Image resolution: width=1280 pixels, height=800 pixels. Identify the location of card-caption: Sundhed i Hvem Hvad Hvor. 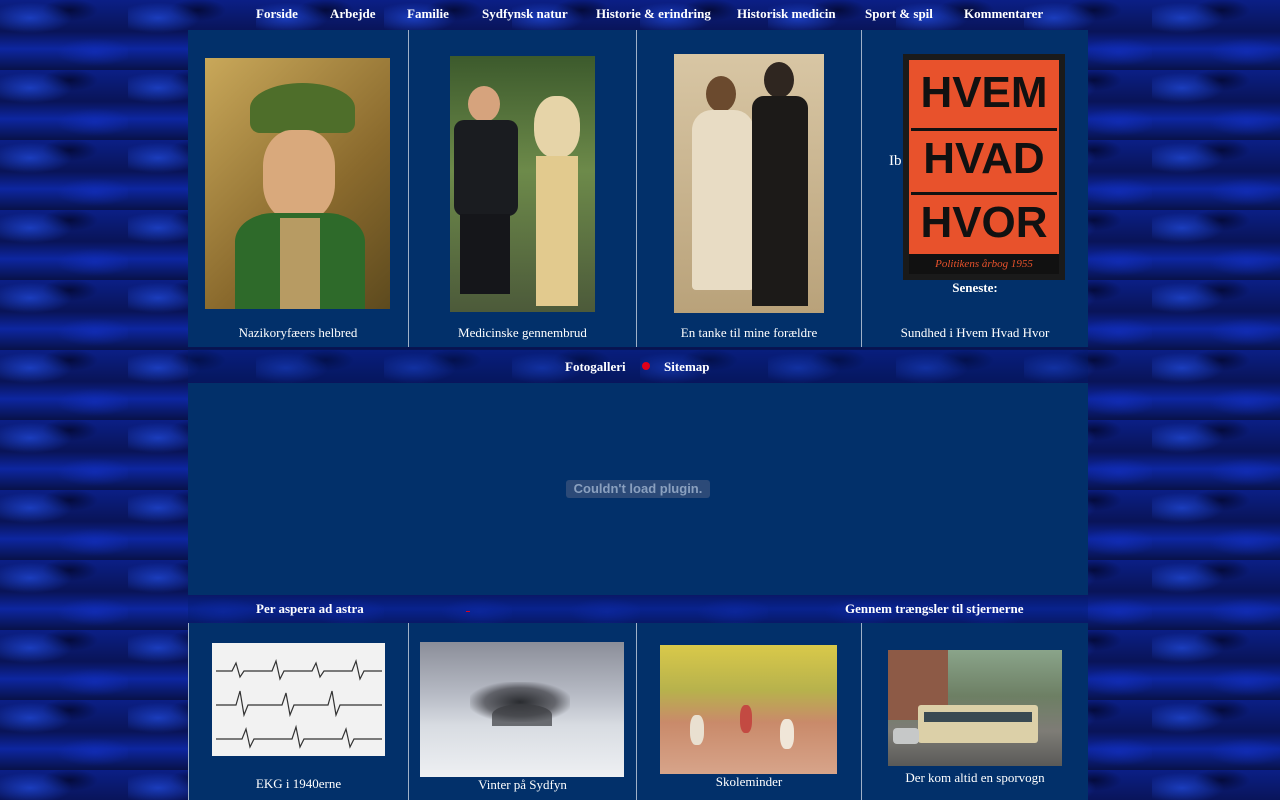
(975, 333).